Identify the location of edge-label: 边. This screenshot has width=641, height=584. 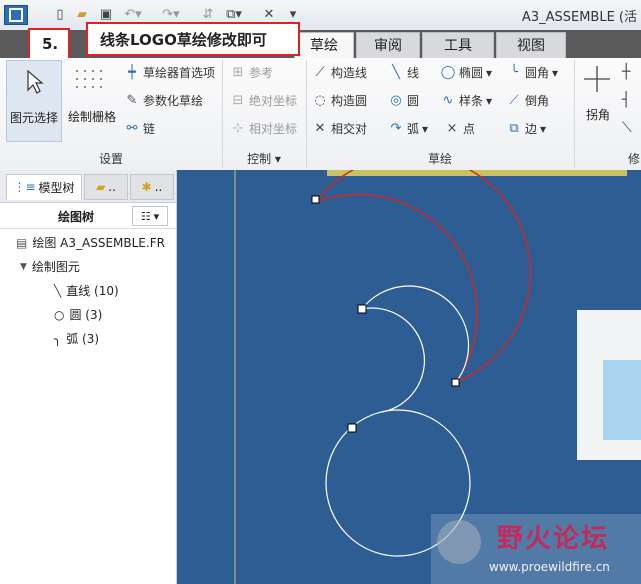
(531, 129).